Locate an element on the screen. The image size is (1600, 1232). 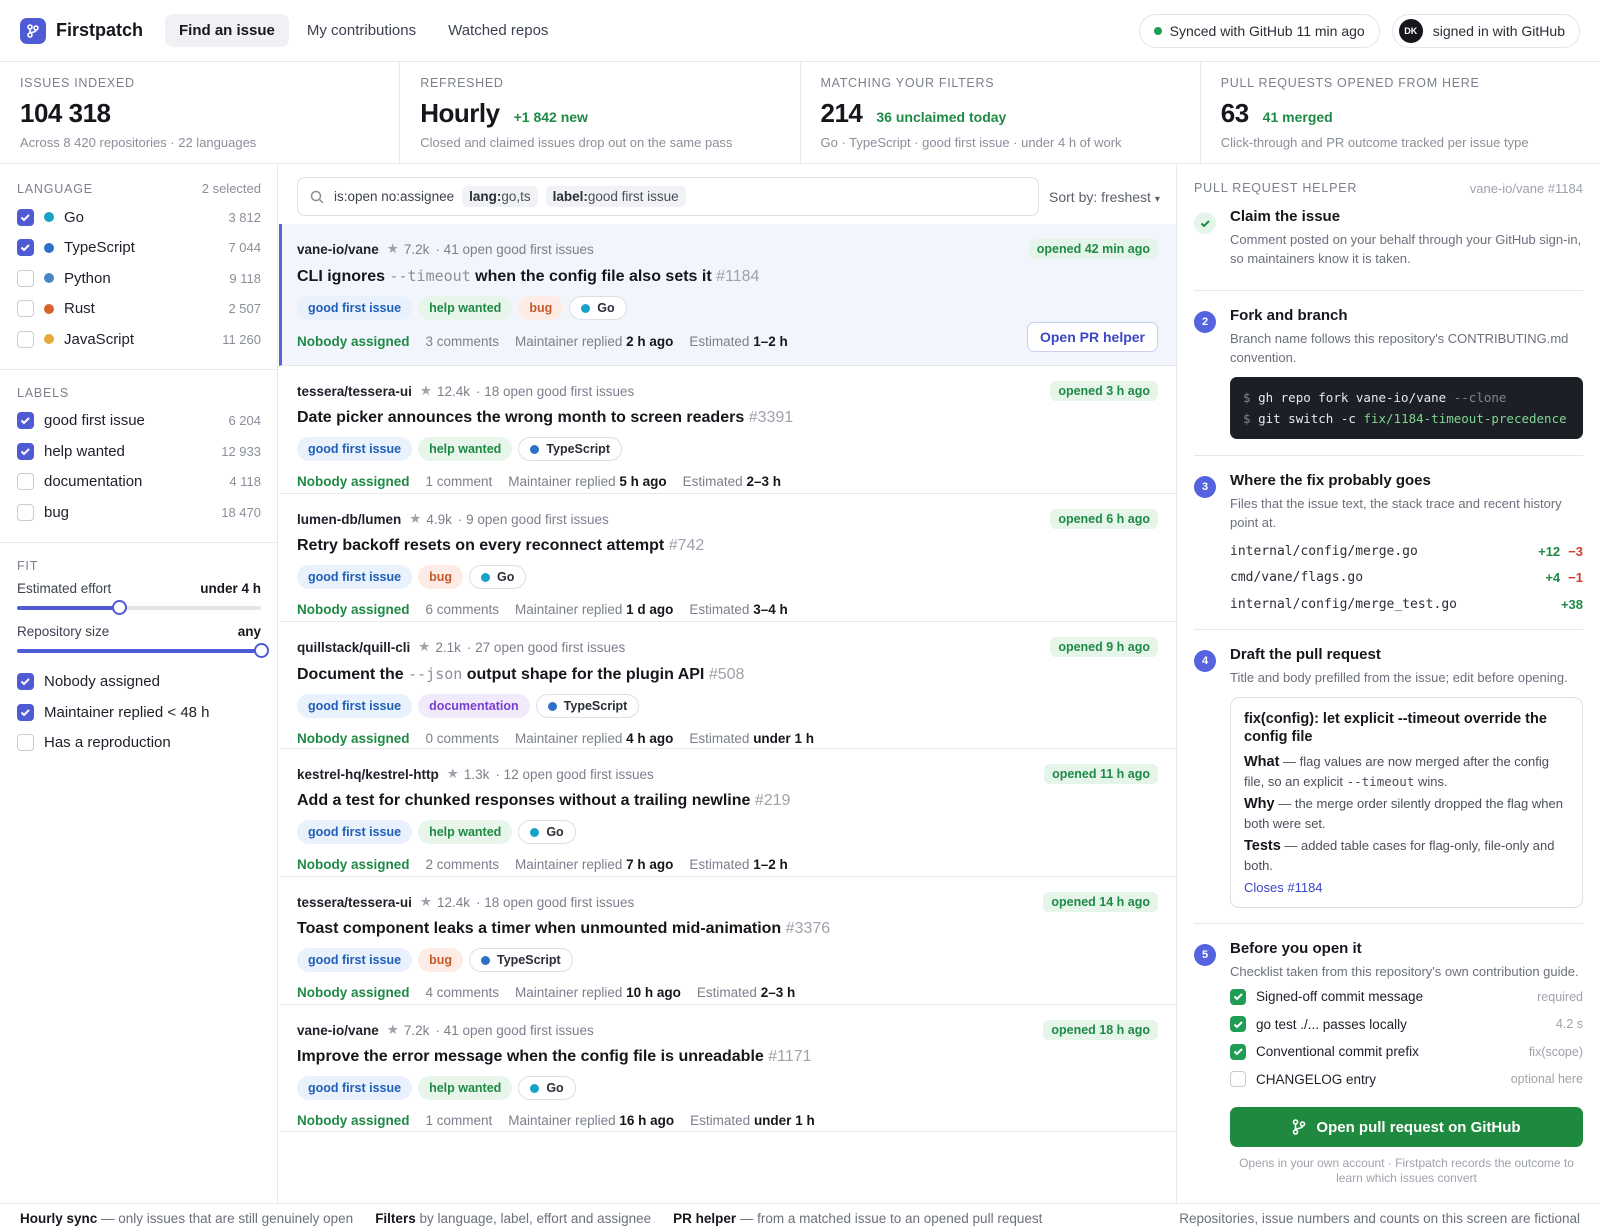
language-filter-rust: Rust 2 507 is located at coordinates (139, 309).